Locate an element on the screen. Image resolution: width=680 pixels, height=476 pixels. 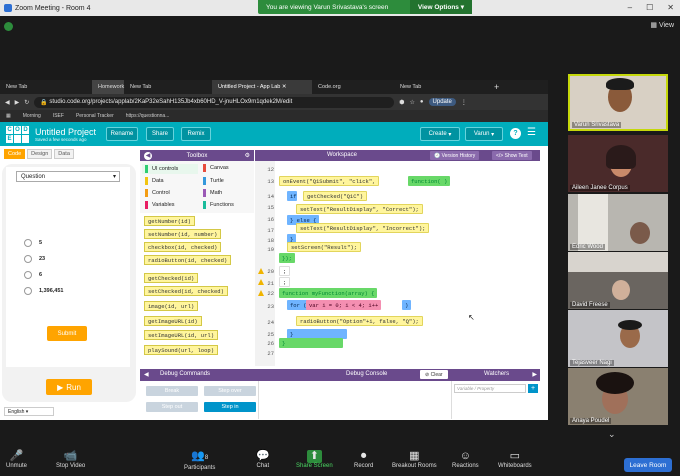
category-ui-controls: UI controls is located at coordinates (170, 169).